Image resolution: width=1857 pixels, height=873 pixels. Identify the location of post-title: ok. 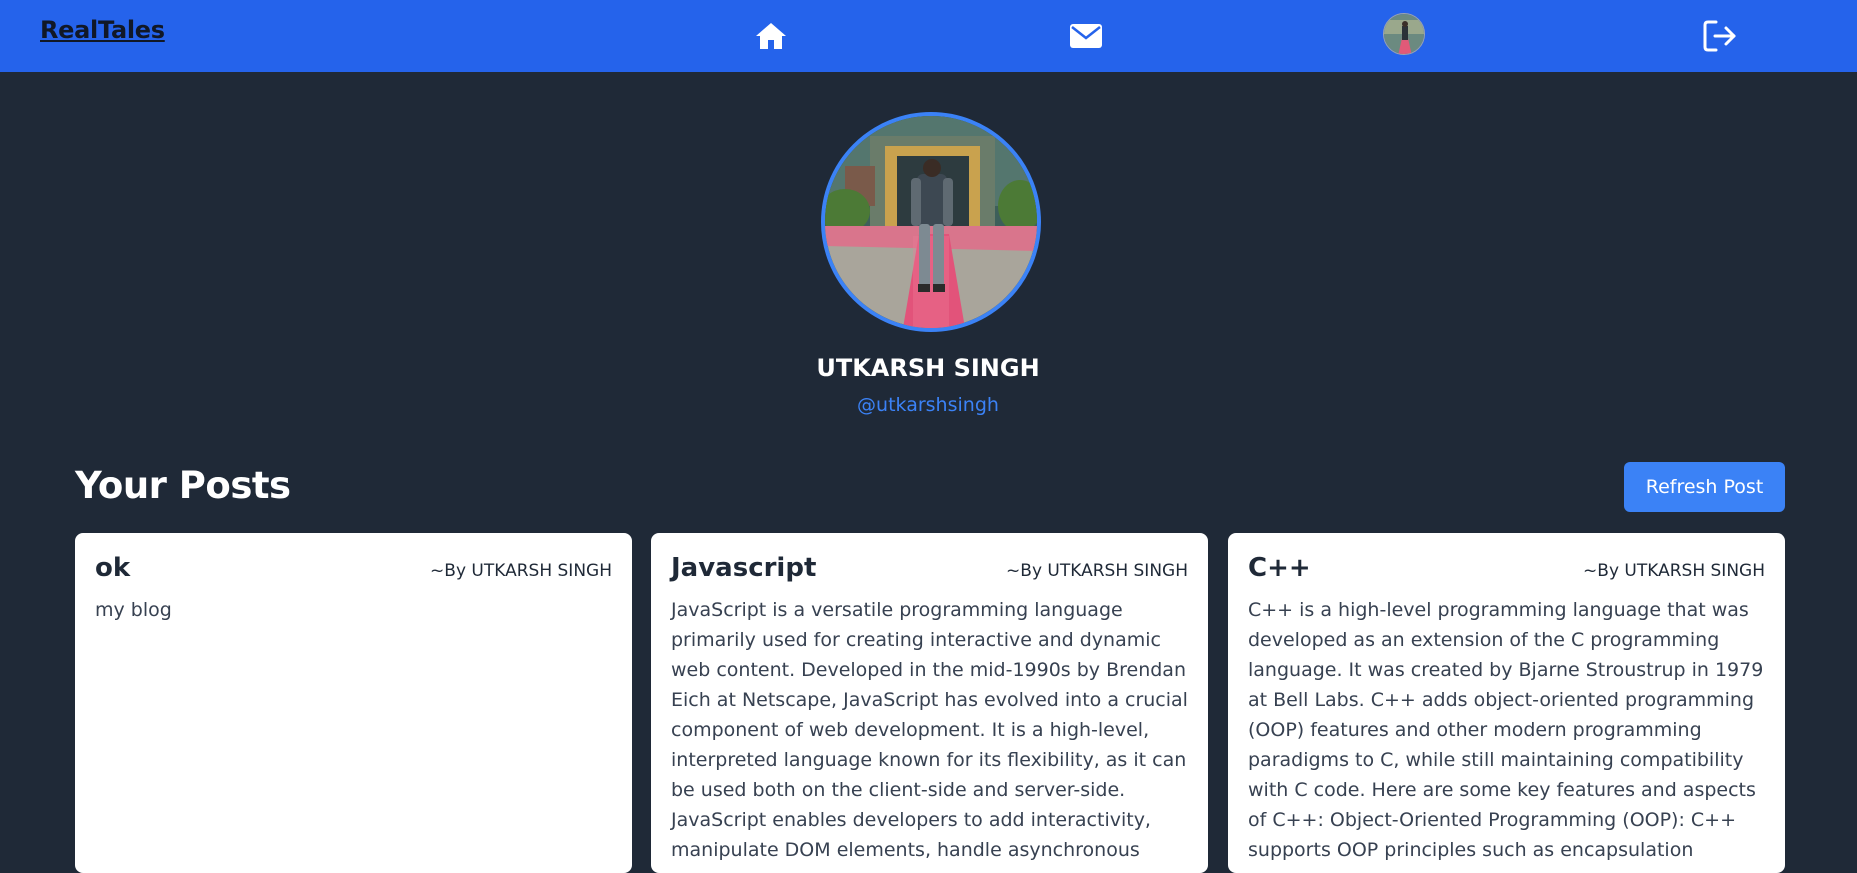
(113, 568).